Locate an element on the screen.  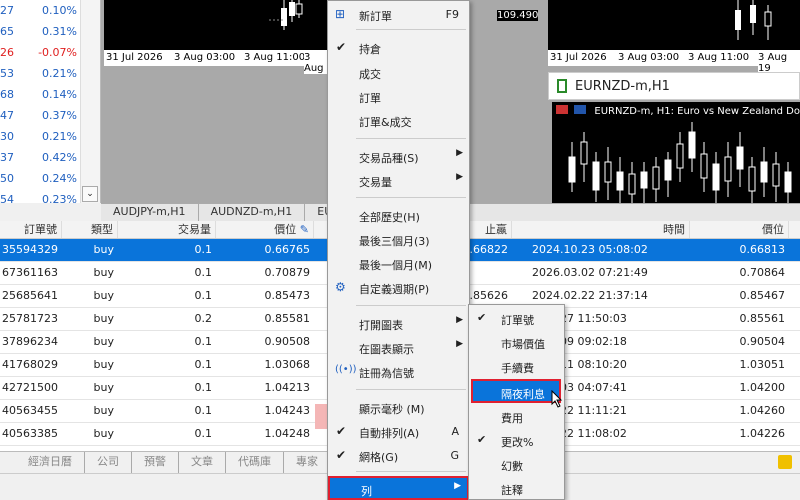
chart-window-icon is located at coordinates (562, 86).